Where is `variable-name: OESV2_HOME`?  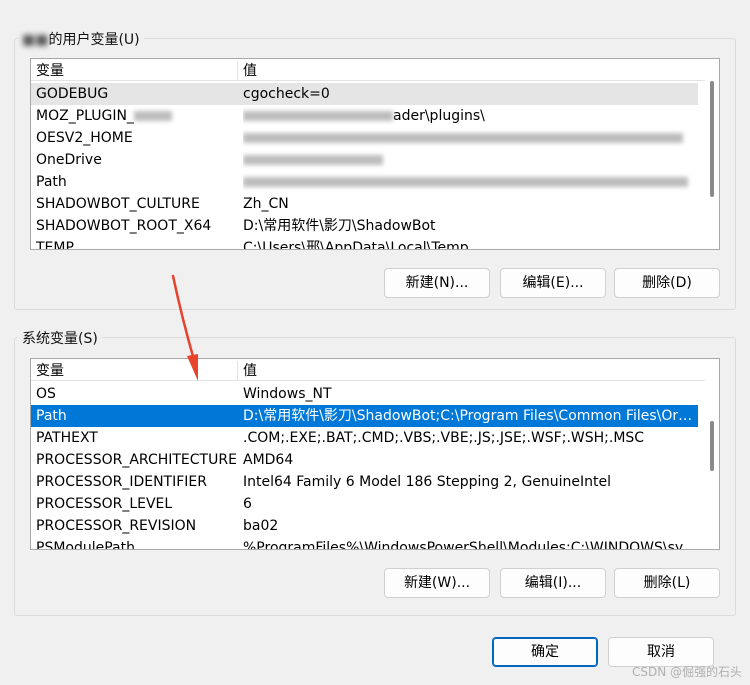
variable-name: OESV2_HOME is located at coordinates (84, 138).